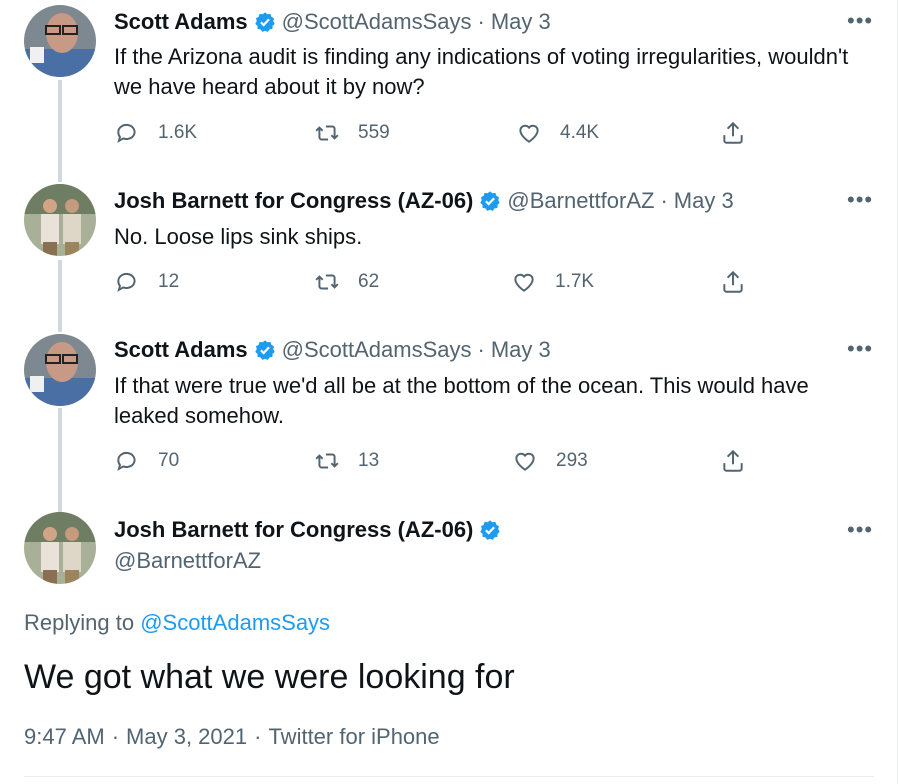 This screenshot has height=784, width=898. What do you see at coordinates (572, 460) in the screenshot?
I see `like-count: 293` at bounding box center [572, 460].